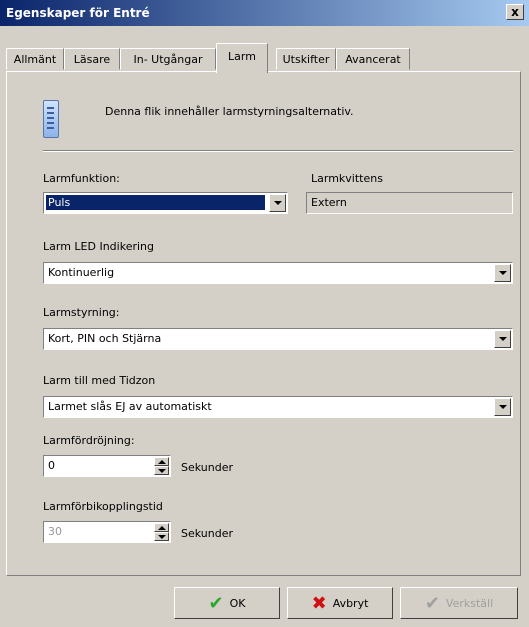 This screenshot has height=627, width=529. What do you see at coordinates (515, 12) in the screenshot?
I see `close-button: x` at bounding box center [515, 12].